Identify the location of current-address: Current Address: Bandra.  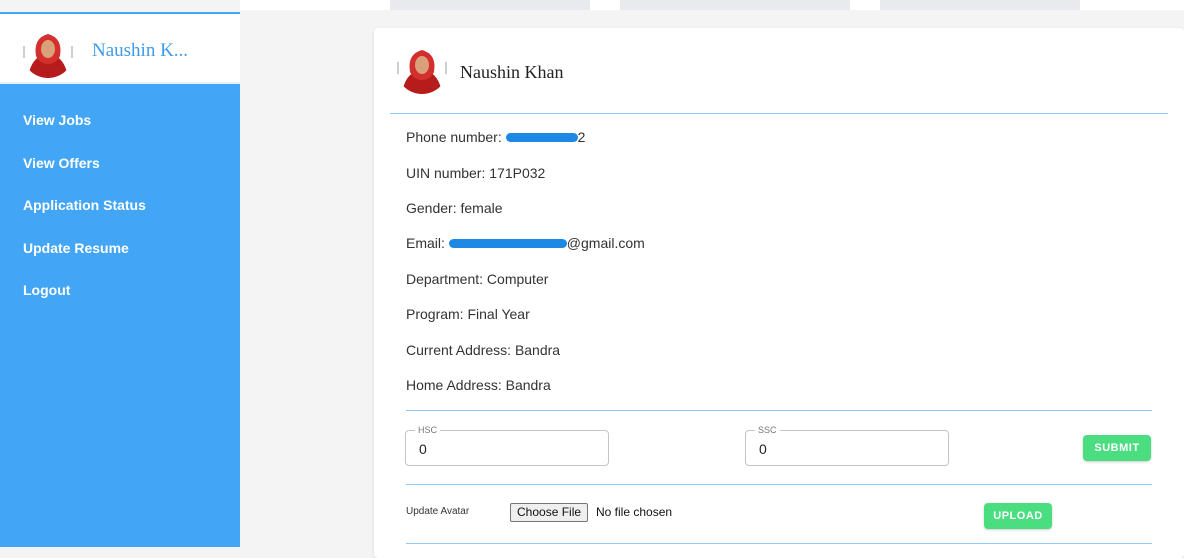
(483, 350).